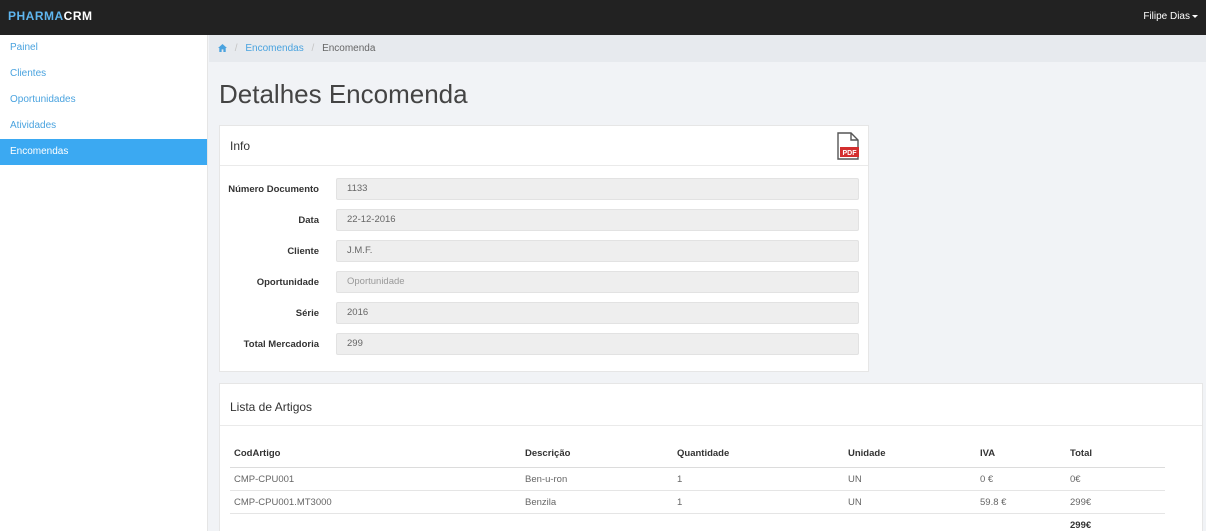  I want to click on table-row: CMP-CPU001 Ben-u-ron 1 UN 0 € 0€, so click(697, 479).